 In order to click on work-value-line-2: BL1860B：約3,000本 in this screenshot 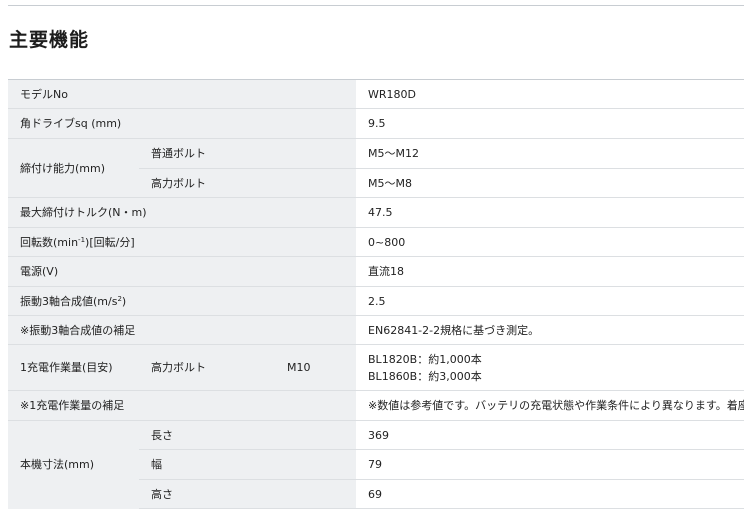, I will do `click(425, 376)`.